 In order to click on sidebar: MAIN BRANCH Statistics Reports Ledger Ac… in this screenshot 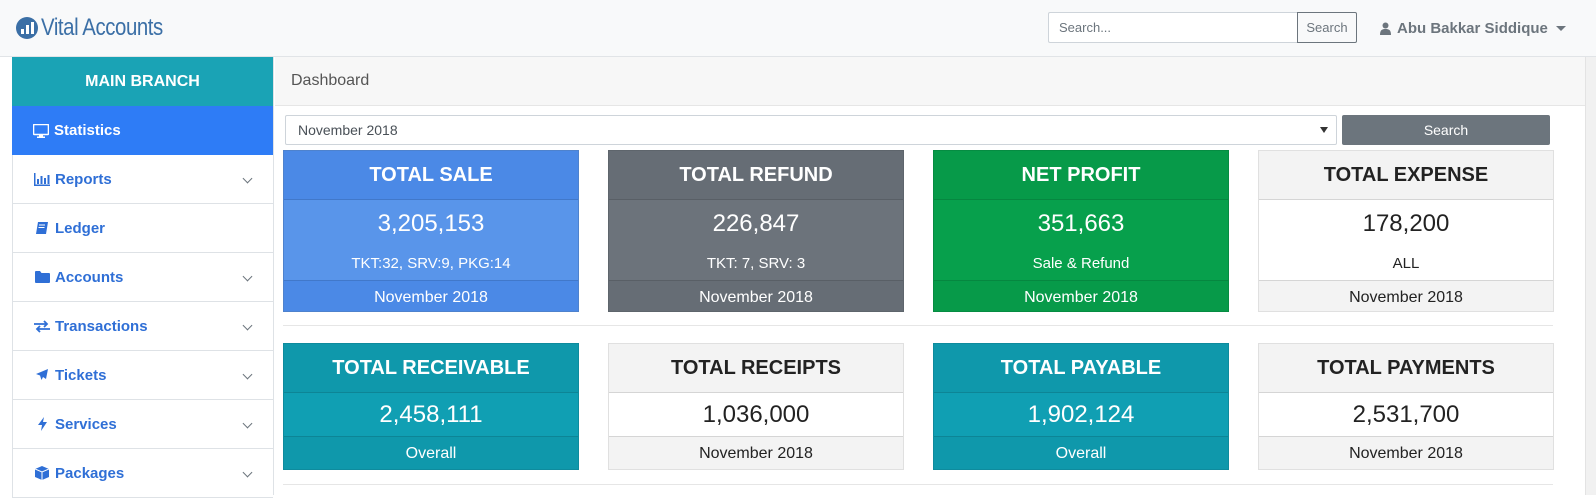, I will do `click(143, 277)`.